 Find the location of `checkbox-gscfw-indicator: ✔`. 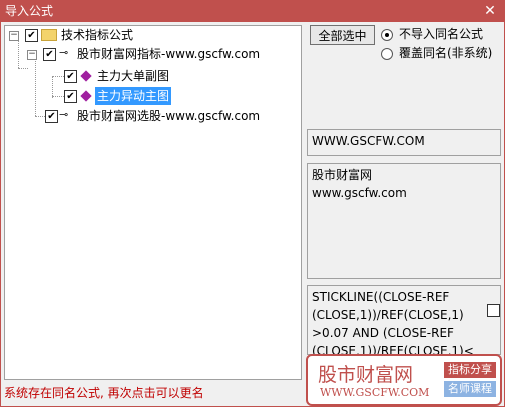

checkbox-gscfw-indicator: ✔ is located at coordinates (49, 54).